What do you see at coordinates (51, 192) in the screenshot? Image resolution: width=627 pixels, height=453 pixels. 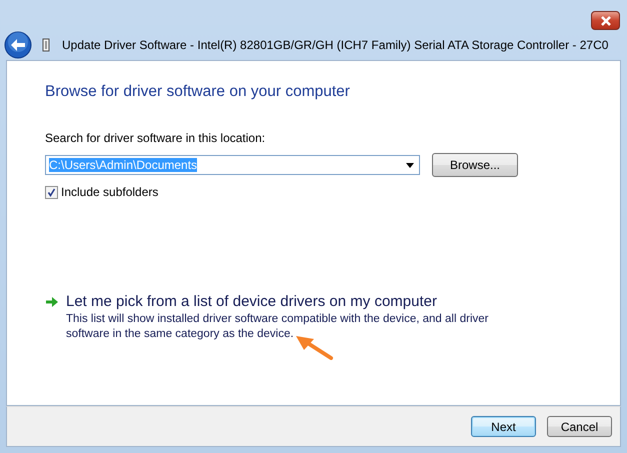 I see `checkbox` at bounding box center [51, 192].